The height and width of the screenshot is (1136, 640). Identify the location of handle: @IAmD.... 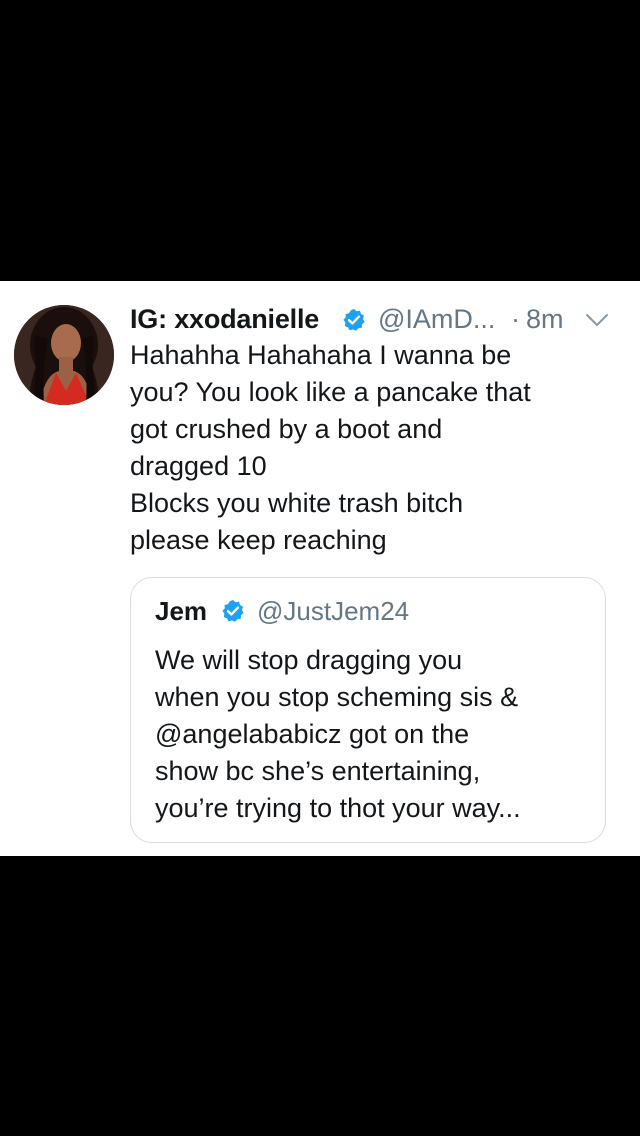
(436, 319).